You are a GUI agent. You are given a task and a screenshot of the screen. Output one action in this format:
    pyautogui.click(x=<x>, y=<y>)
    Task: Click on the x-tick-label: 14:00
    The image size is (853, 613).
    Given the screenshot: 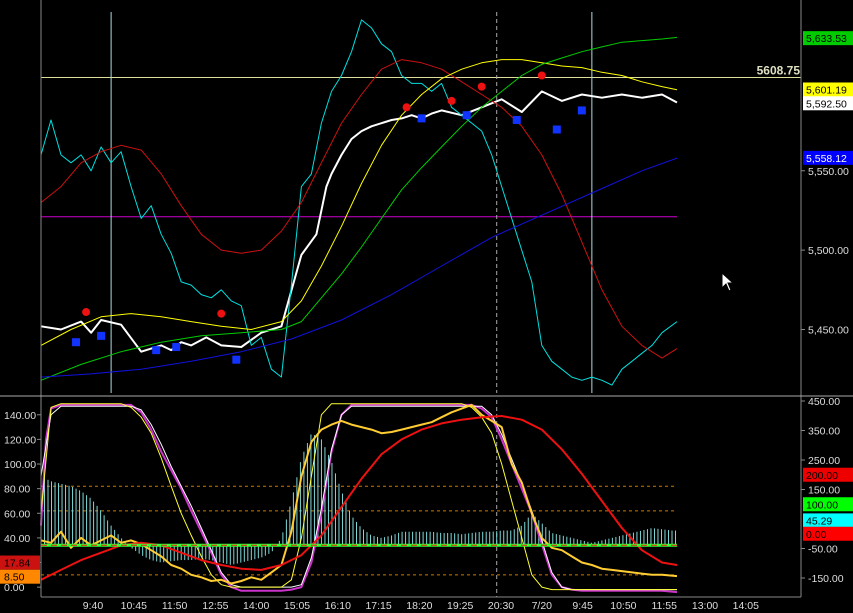 What is the action you would take?
    pyautogui.click(x=256, y=606)
    